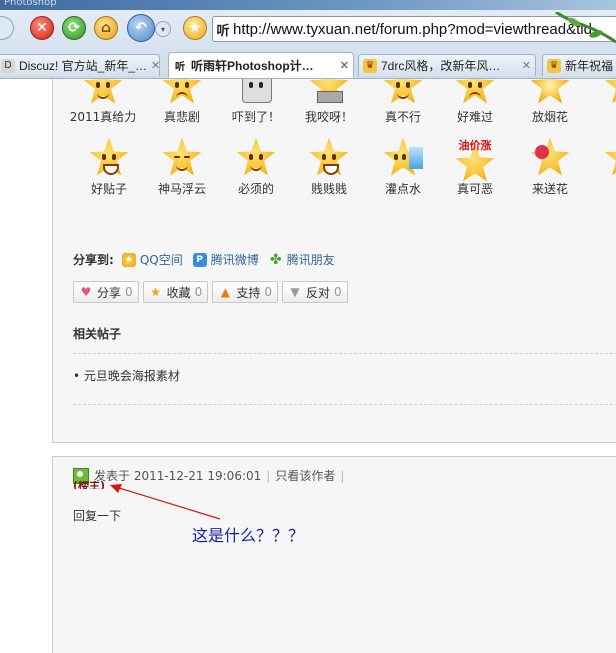 The width and height of the screenshot is (616, 653). What do you see at coordinates (234, 260) in the screenshot?
I see `share-weibo-label: 腾讯微博` at bounding box center [234, 260].